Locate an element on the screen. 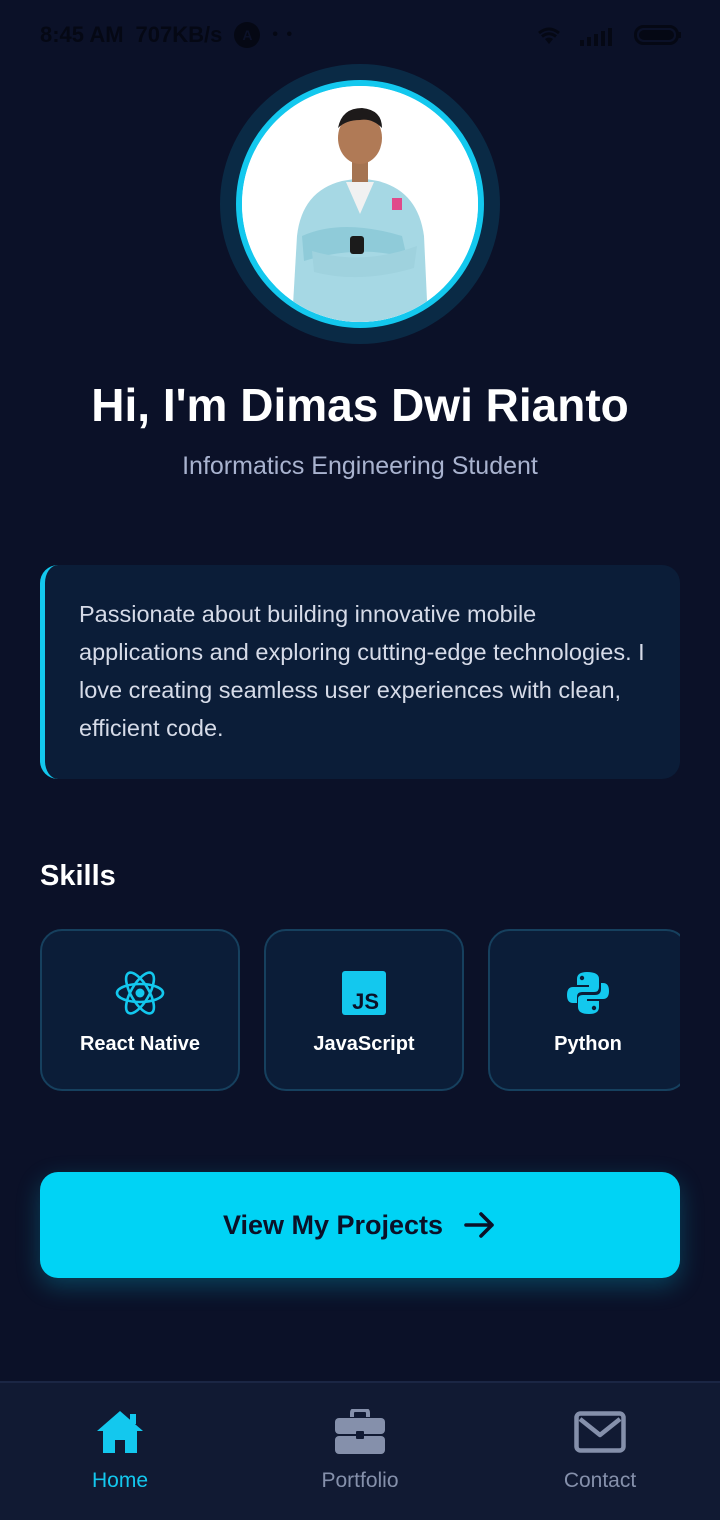  javascript-icon: JS is located at coordinates (364, 993).